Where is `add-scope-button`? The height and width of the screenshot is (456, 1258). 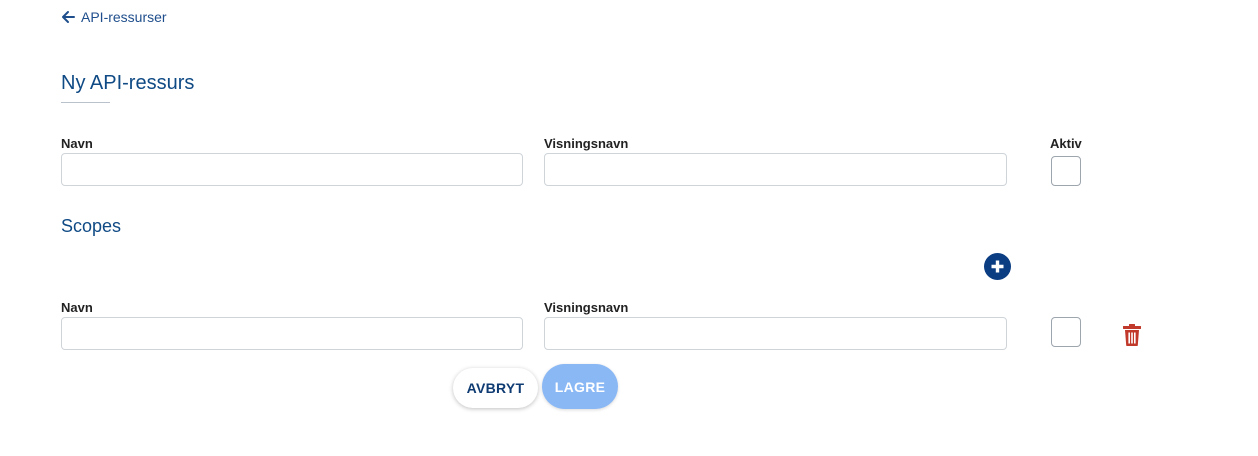
add-scope-button is located at coordinates (997, 266).